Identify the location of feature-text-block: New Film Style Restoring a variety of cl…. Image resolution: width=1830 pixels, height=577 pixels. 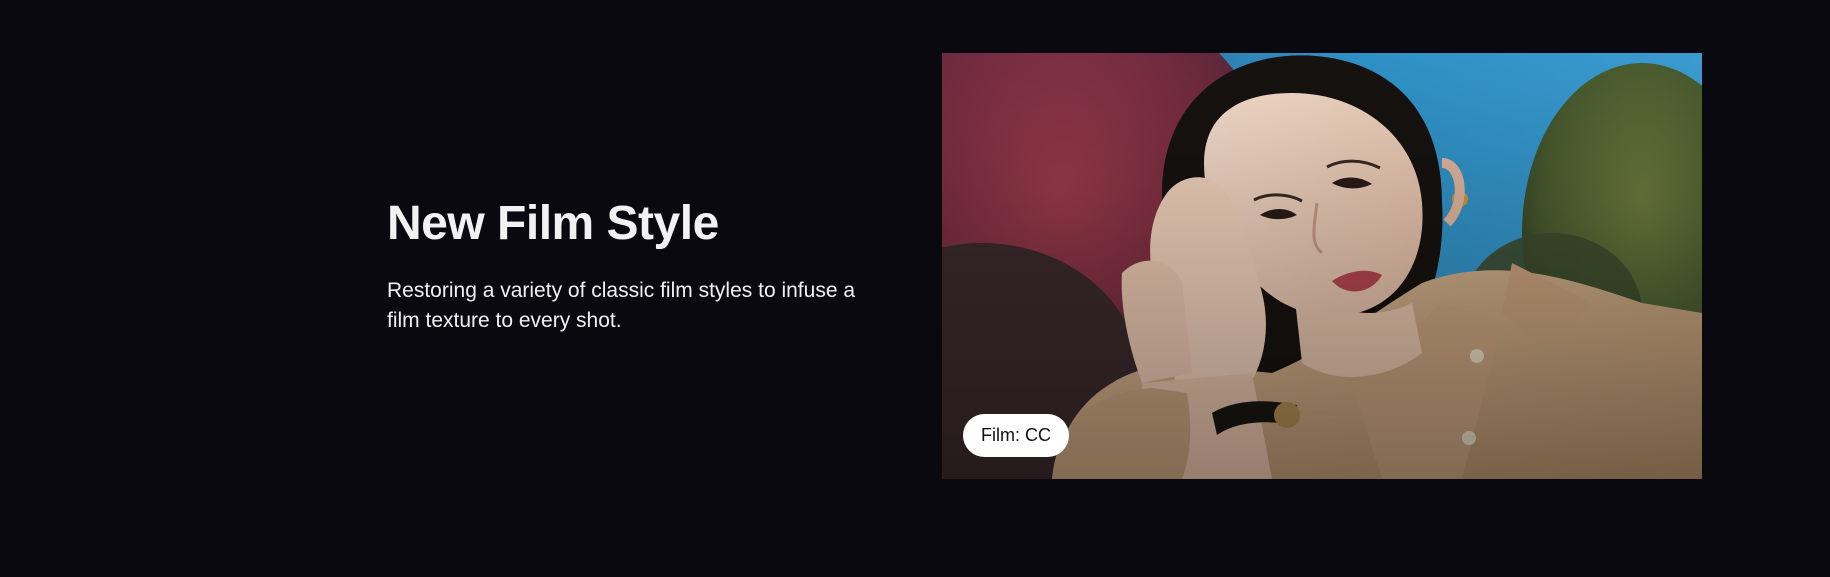
(637, 266).